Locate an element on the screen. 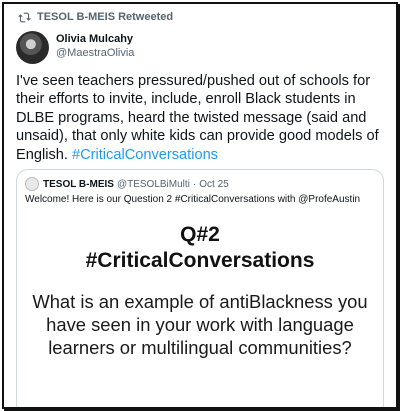 The height and width of the screenshot is (411, 400). image-hashtag: #CriticalConversations is located at coordinates (200, 260).